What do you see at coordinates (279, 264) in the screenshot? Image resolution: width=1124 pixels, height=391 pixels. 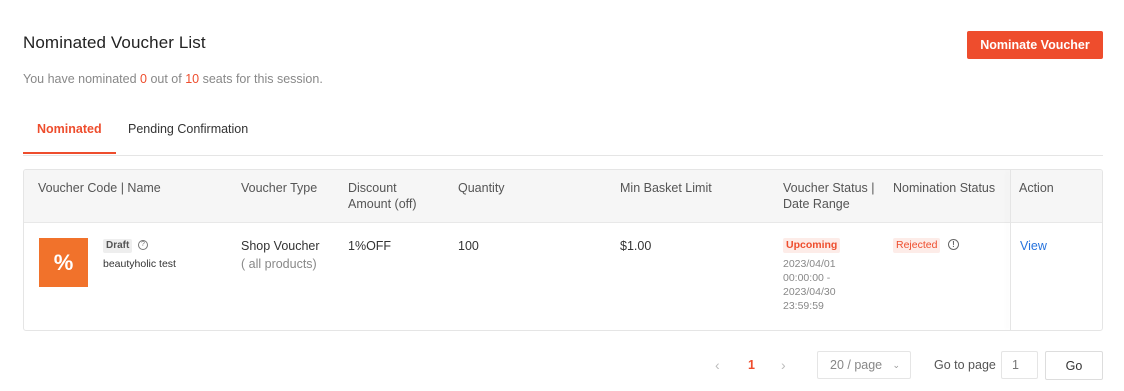 I see `voucher-scope: ( all products)` at bounding box center [279, 264].